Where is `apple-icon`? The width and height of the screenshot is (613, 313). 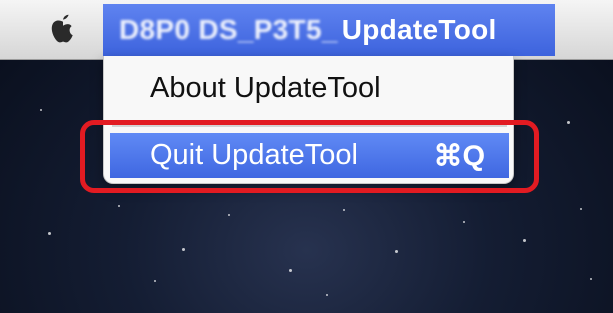 apple-icon is located at coordinates (62, 28).